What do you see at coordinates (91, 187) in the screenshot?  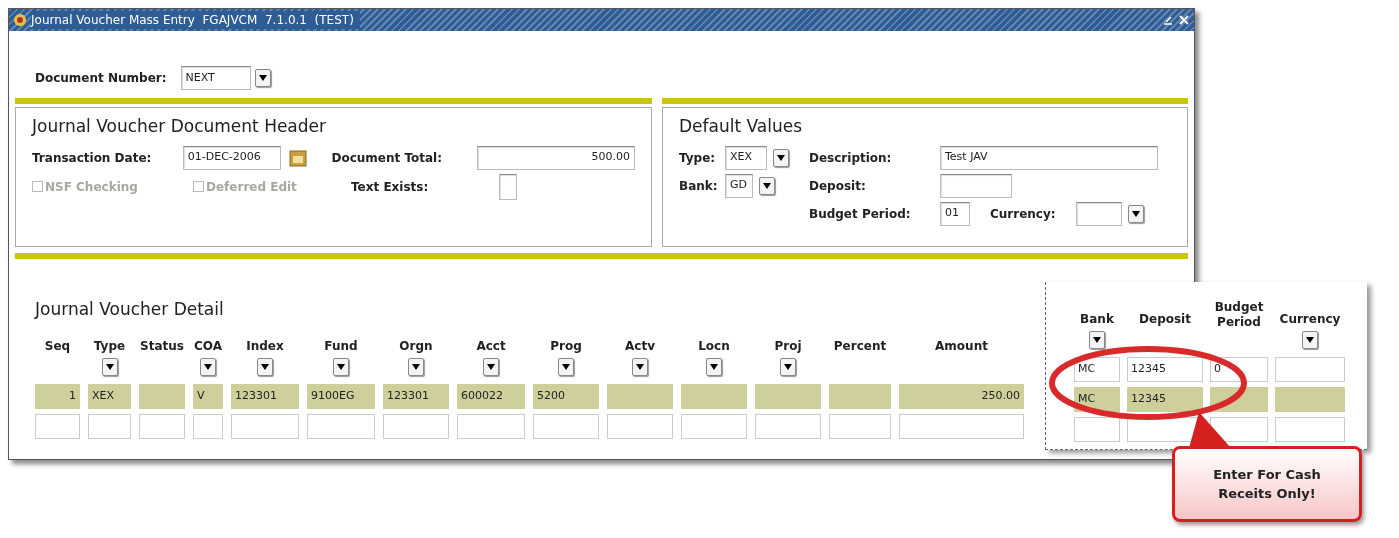 I see `checkbox-label: NSF Checking` at bounding box center [91, 187].